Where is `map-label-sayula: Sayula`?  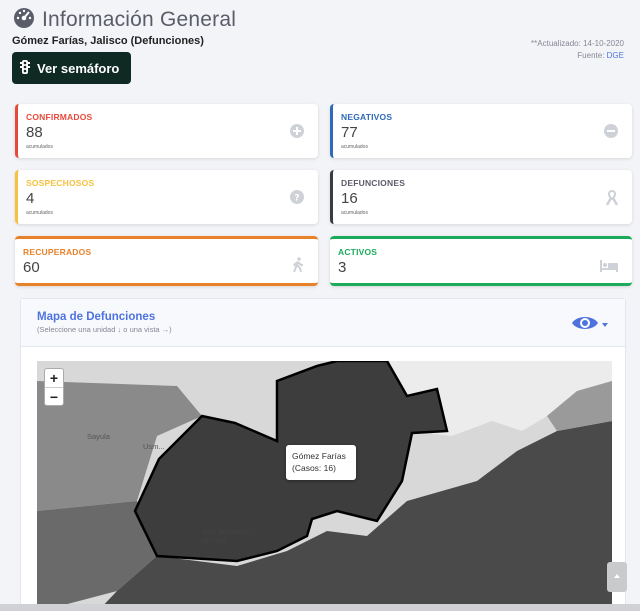 map-label-sayula: Sayula is located at coordinates (98, 436).